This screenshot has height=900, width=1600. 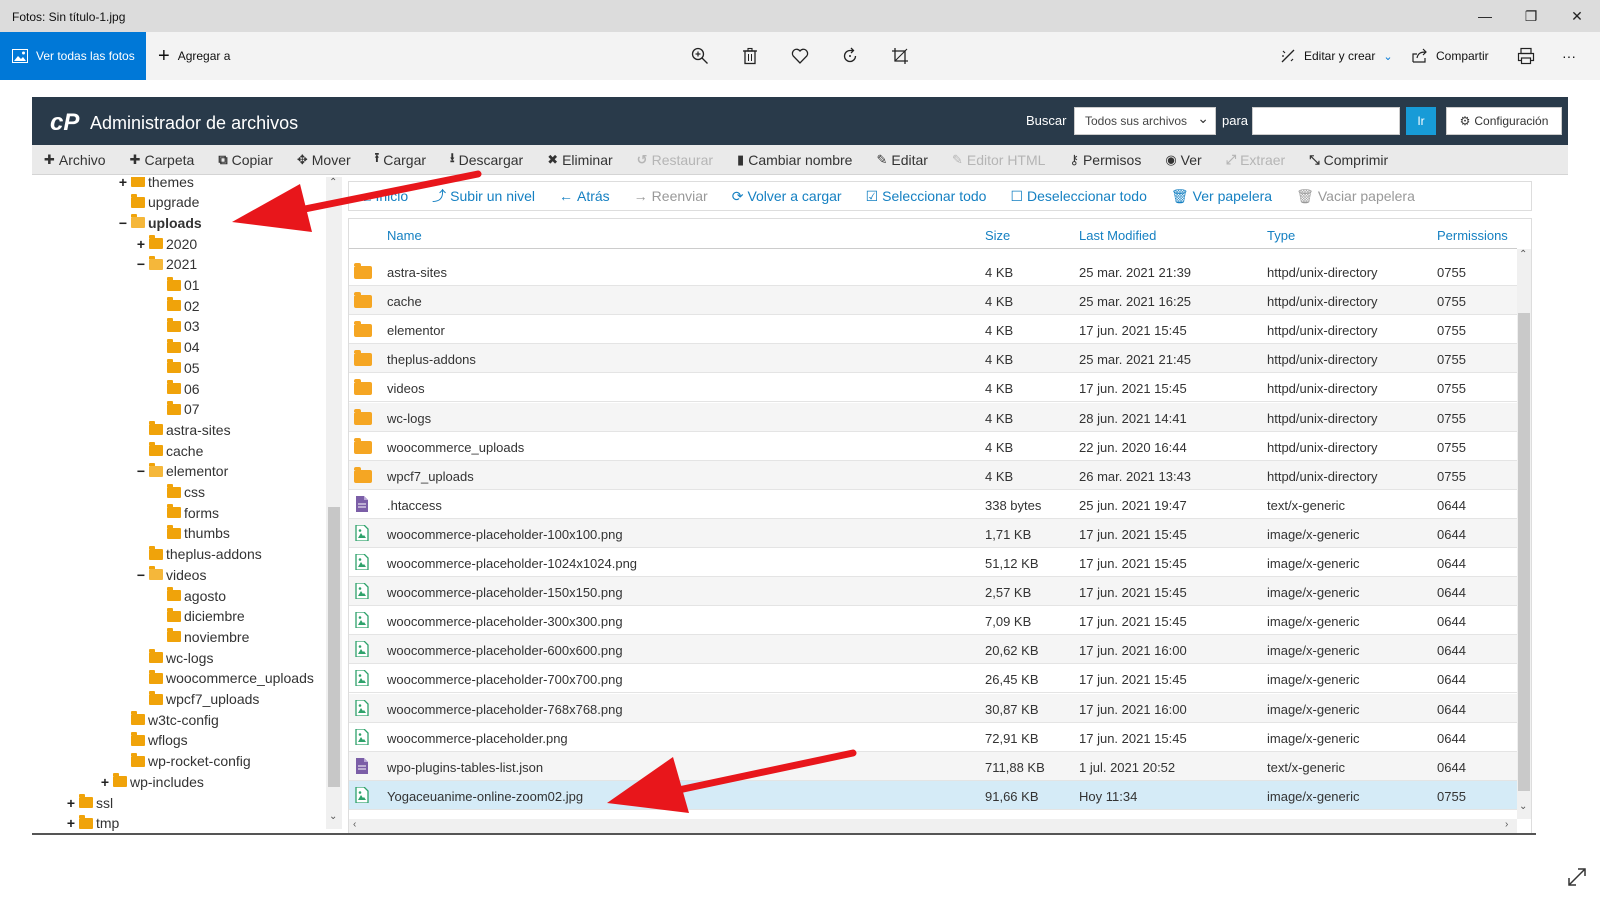 What do you see at coordinates (1336, 56) in the screenshot?
I see `edit-create-button: Editar y crear ⌄` at bounding box center [1336, 56].